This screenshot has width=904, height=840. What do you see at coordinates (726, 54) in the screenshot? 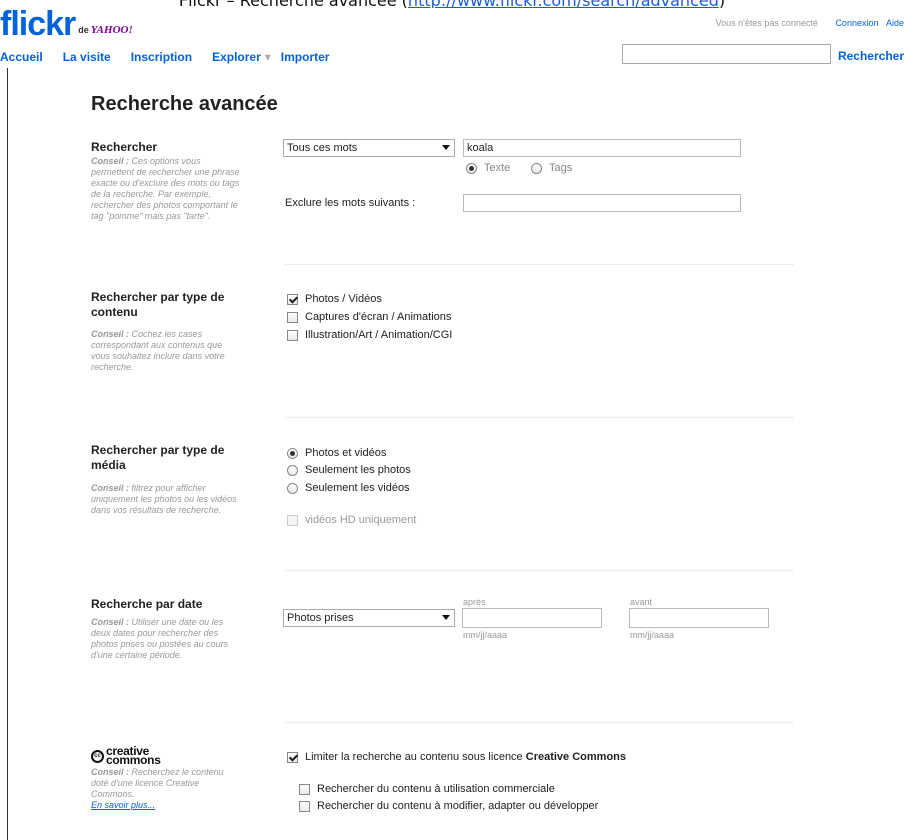
I see `header-search-input` at bounding box center [726, 54].